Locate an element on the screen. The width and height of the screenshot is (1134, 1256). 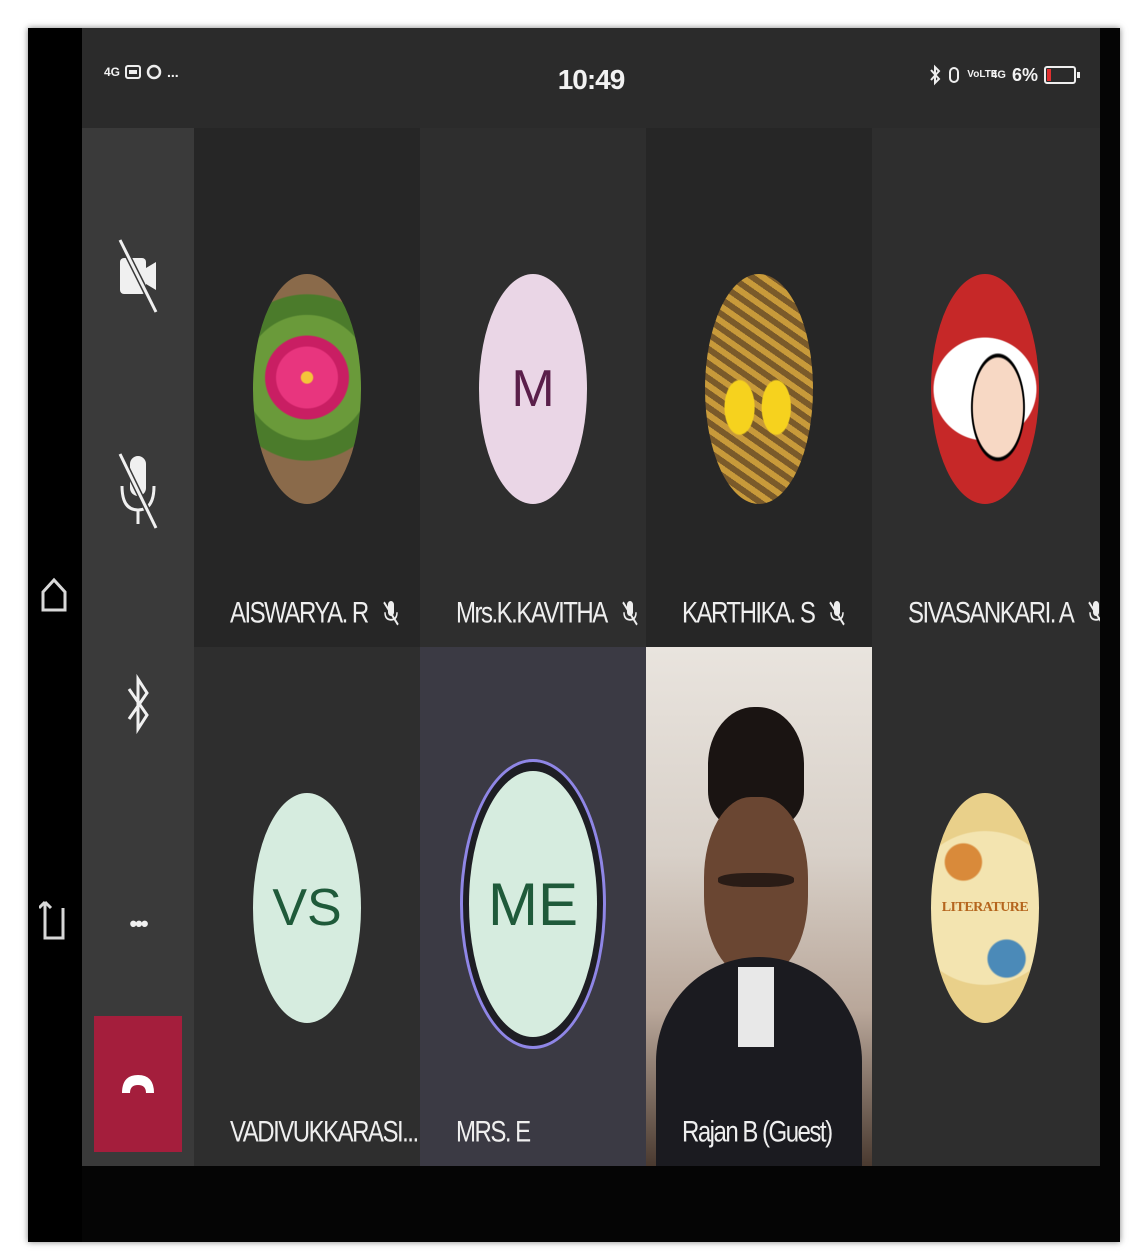
bluetooth-audio-button is located at coordinates (138, 704).